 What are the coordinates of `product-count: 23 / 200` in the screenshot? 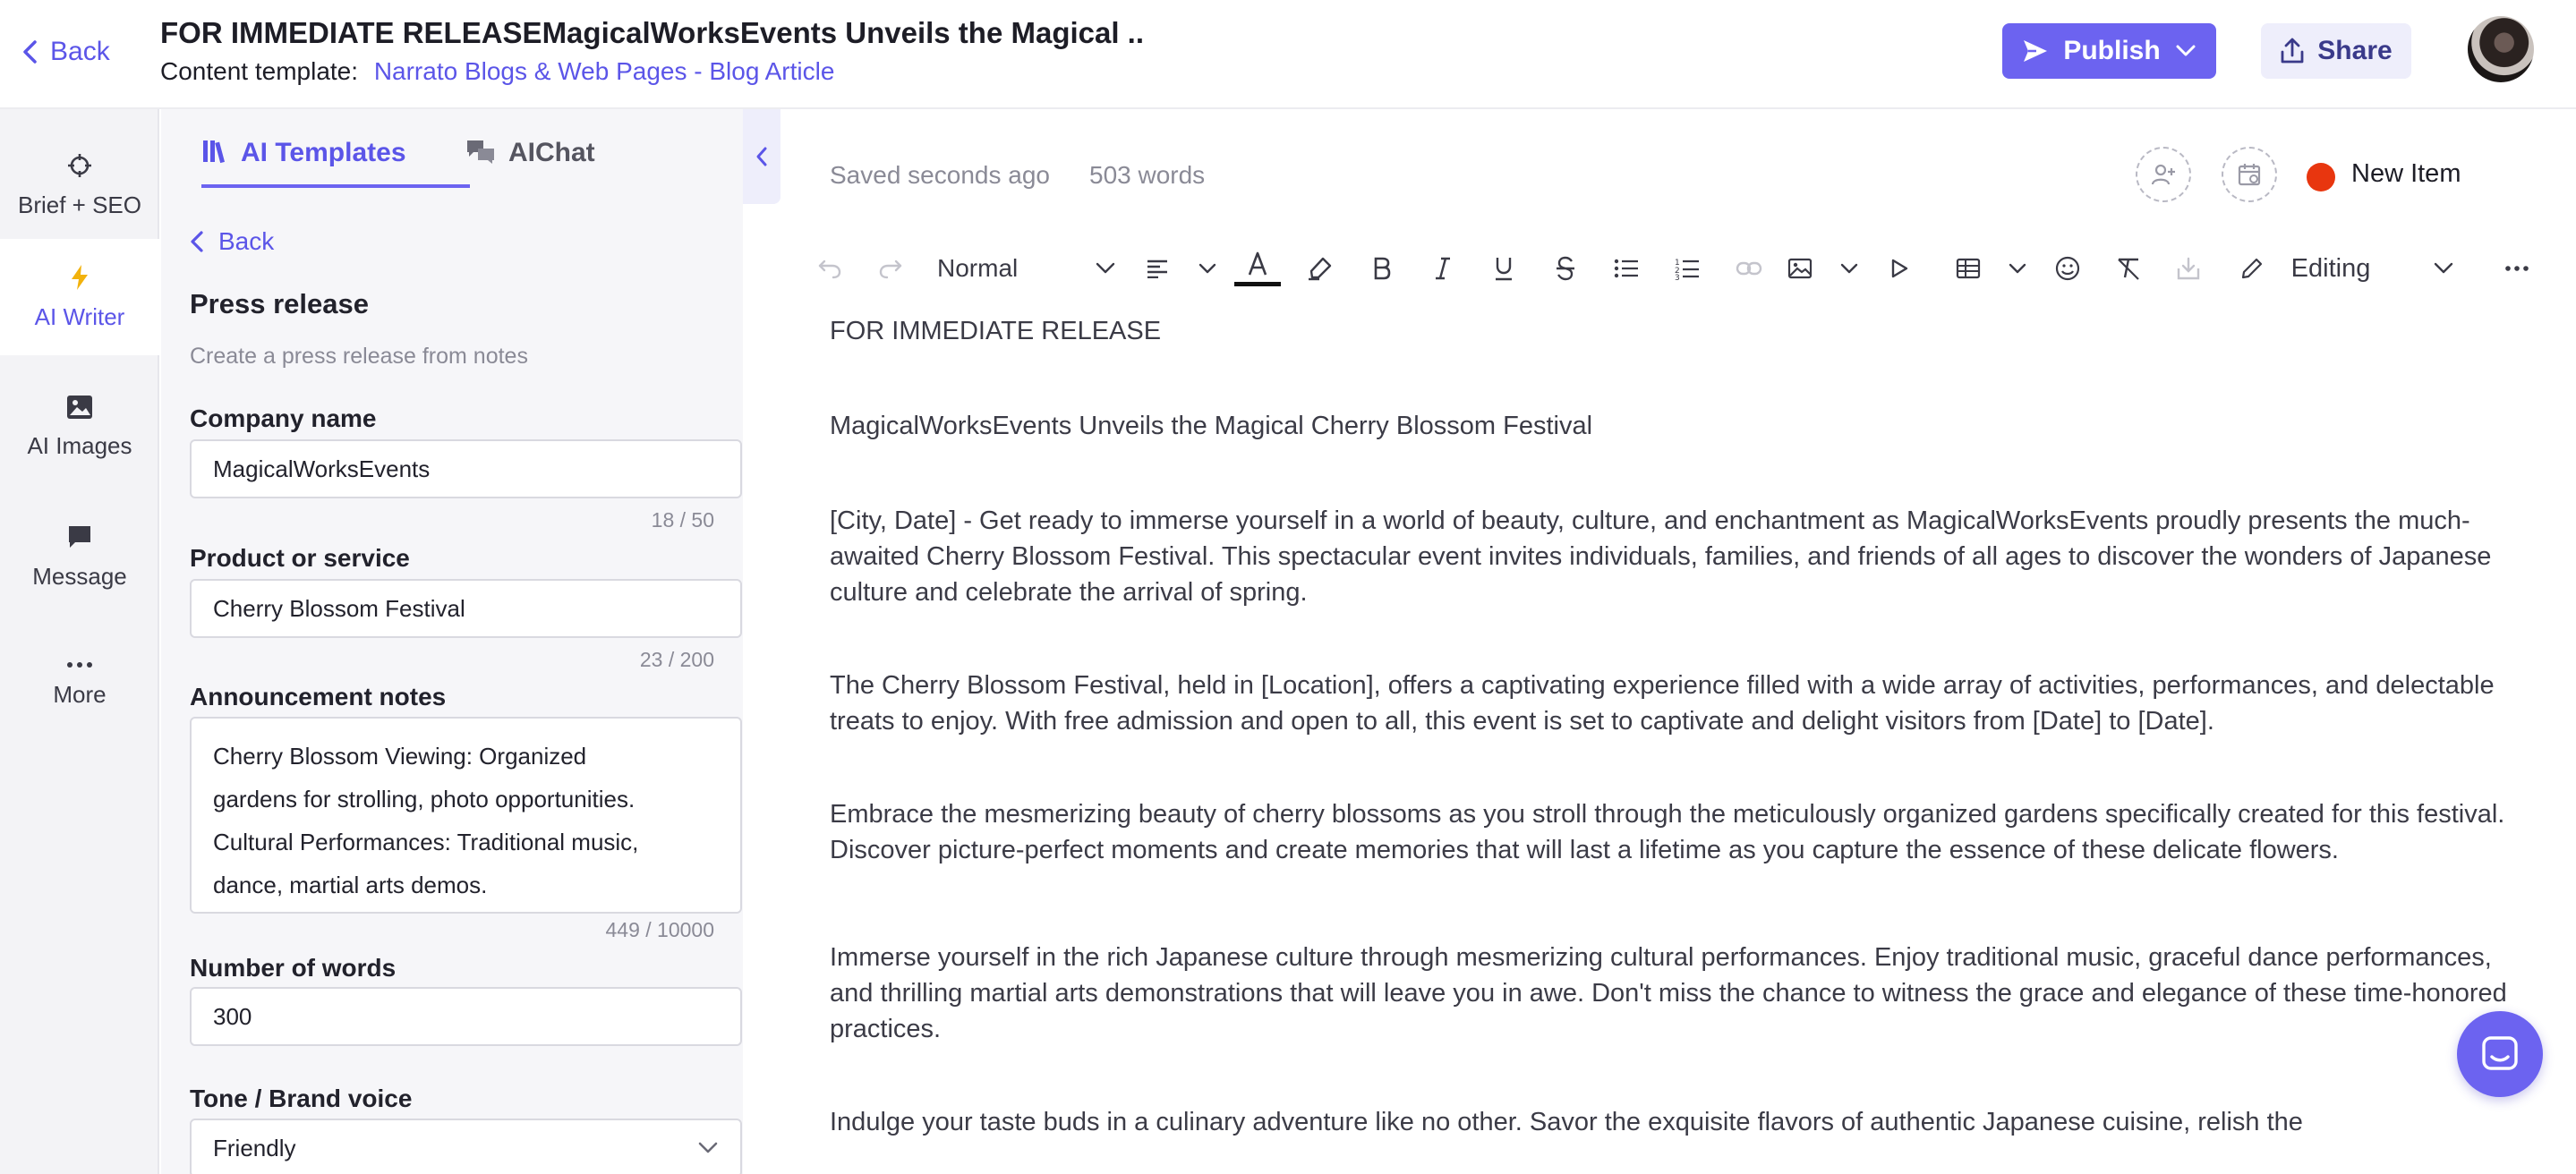 It's located at (676, 659).